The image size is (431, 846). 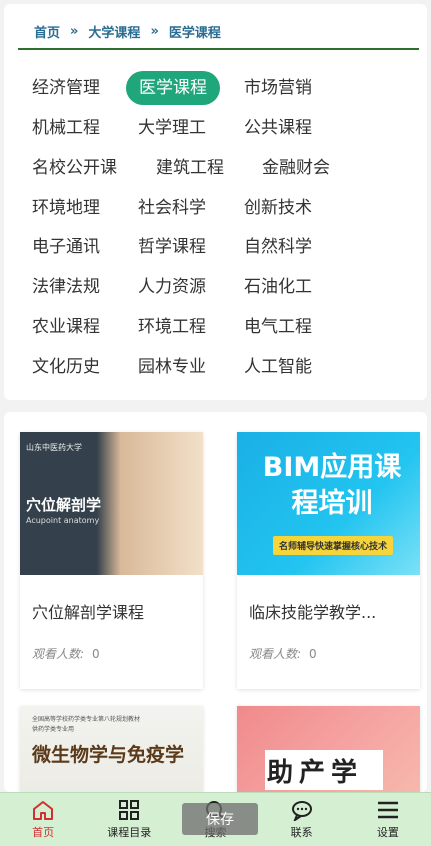 I want to click on category-medicine: 医学课程, so click(x=173, y=88).